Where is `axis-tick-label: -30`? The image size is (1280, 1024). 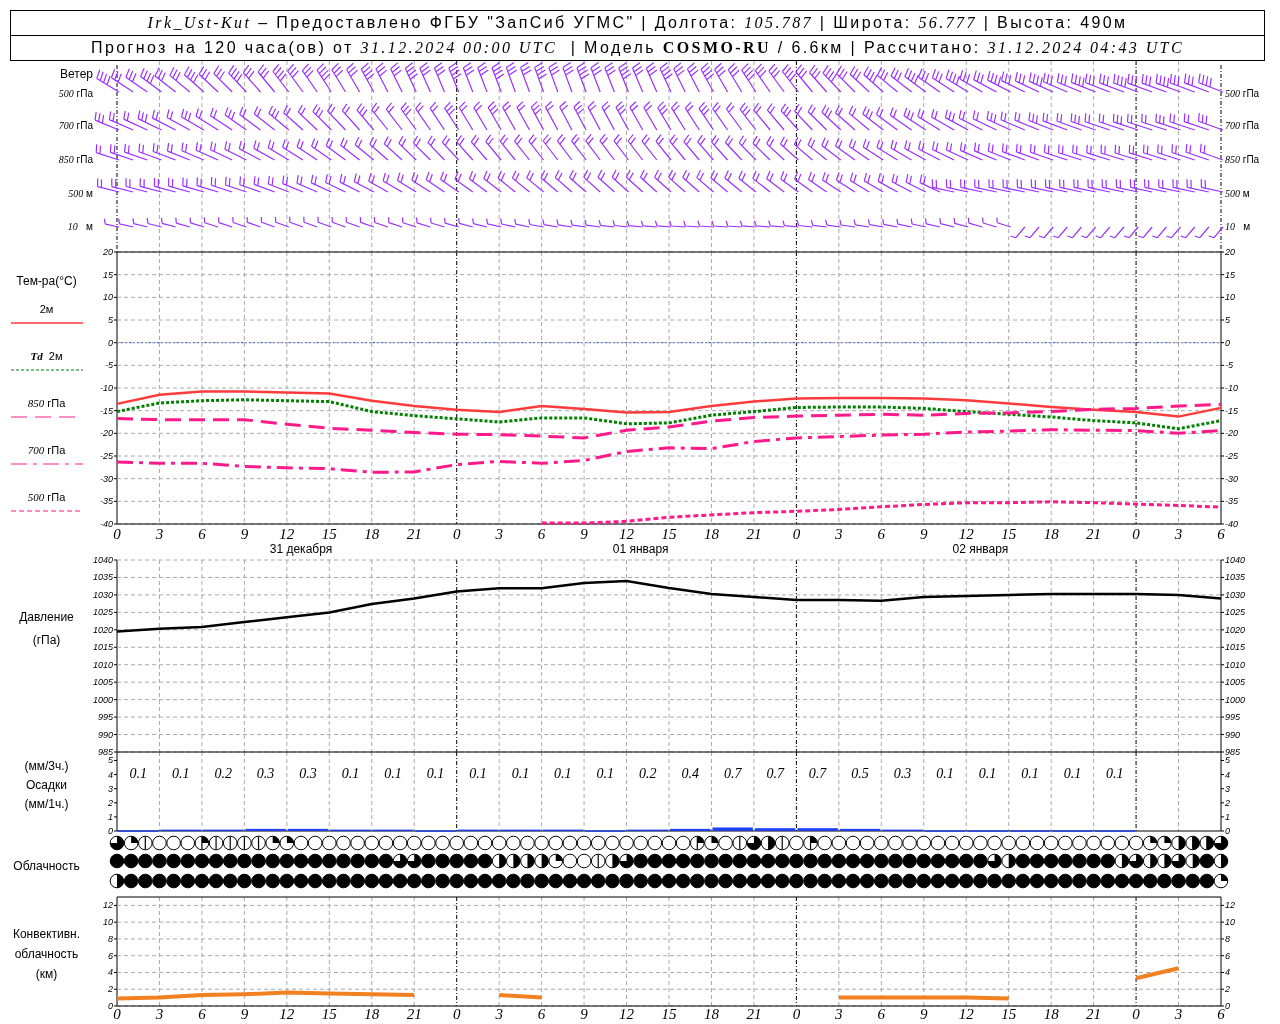 axis-tick-label: -30 is located at coordinates (1231, 478).